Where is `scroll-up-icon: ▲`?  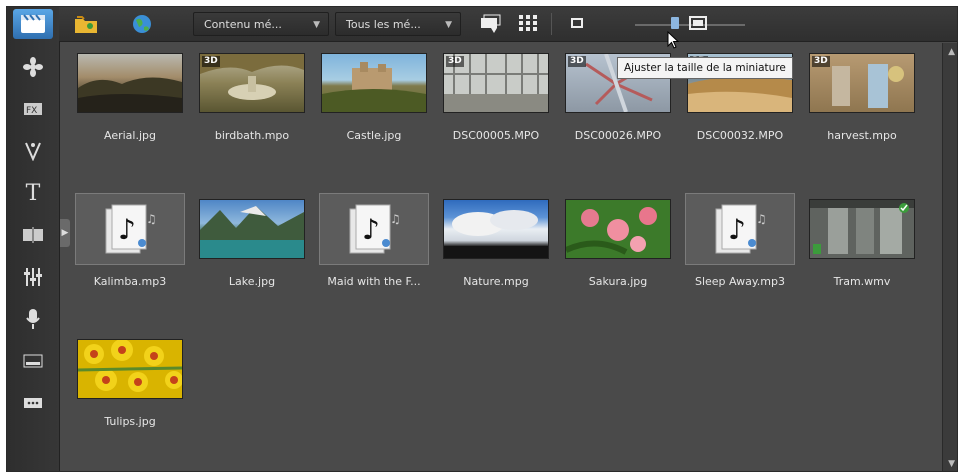
scroll-up-icon: ▲ is located at coordinates (951, 52).